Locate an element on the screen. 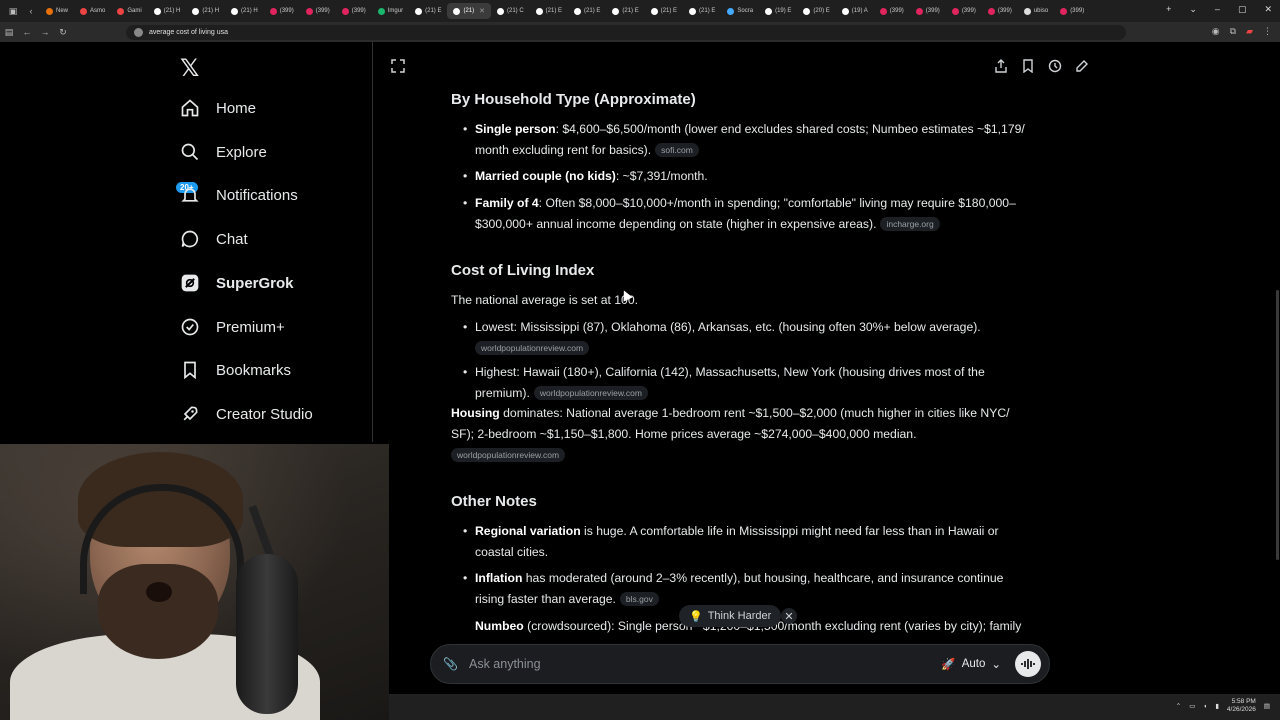  close-window-icon: ✕ is located at coordinates (1268, 9).